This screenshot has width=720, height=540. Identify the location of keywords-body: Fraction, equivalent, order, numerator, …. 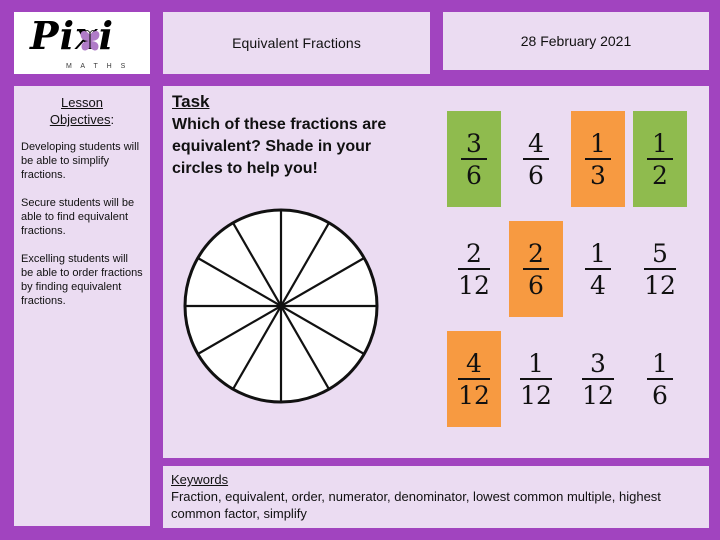
(416, 505).